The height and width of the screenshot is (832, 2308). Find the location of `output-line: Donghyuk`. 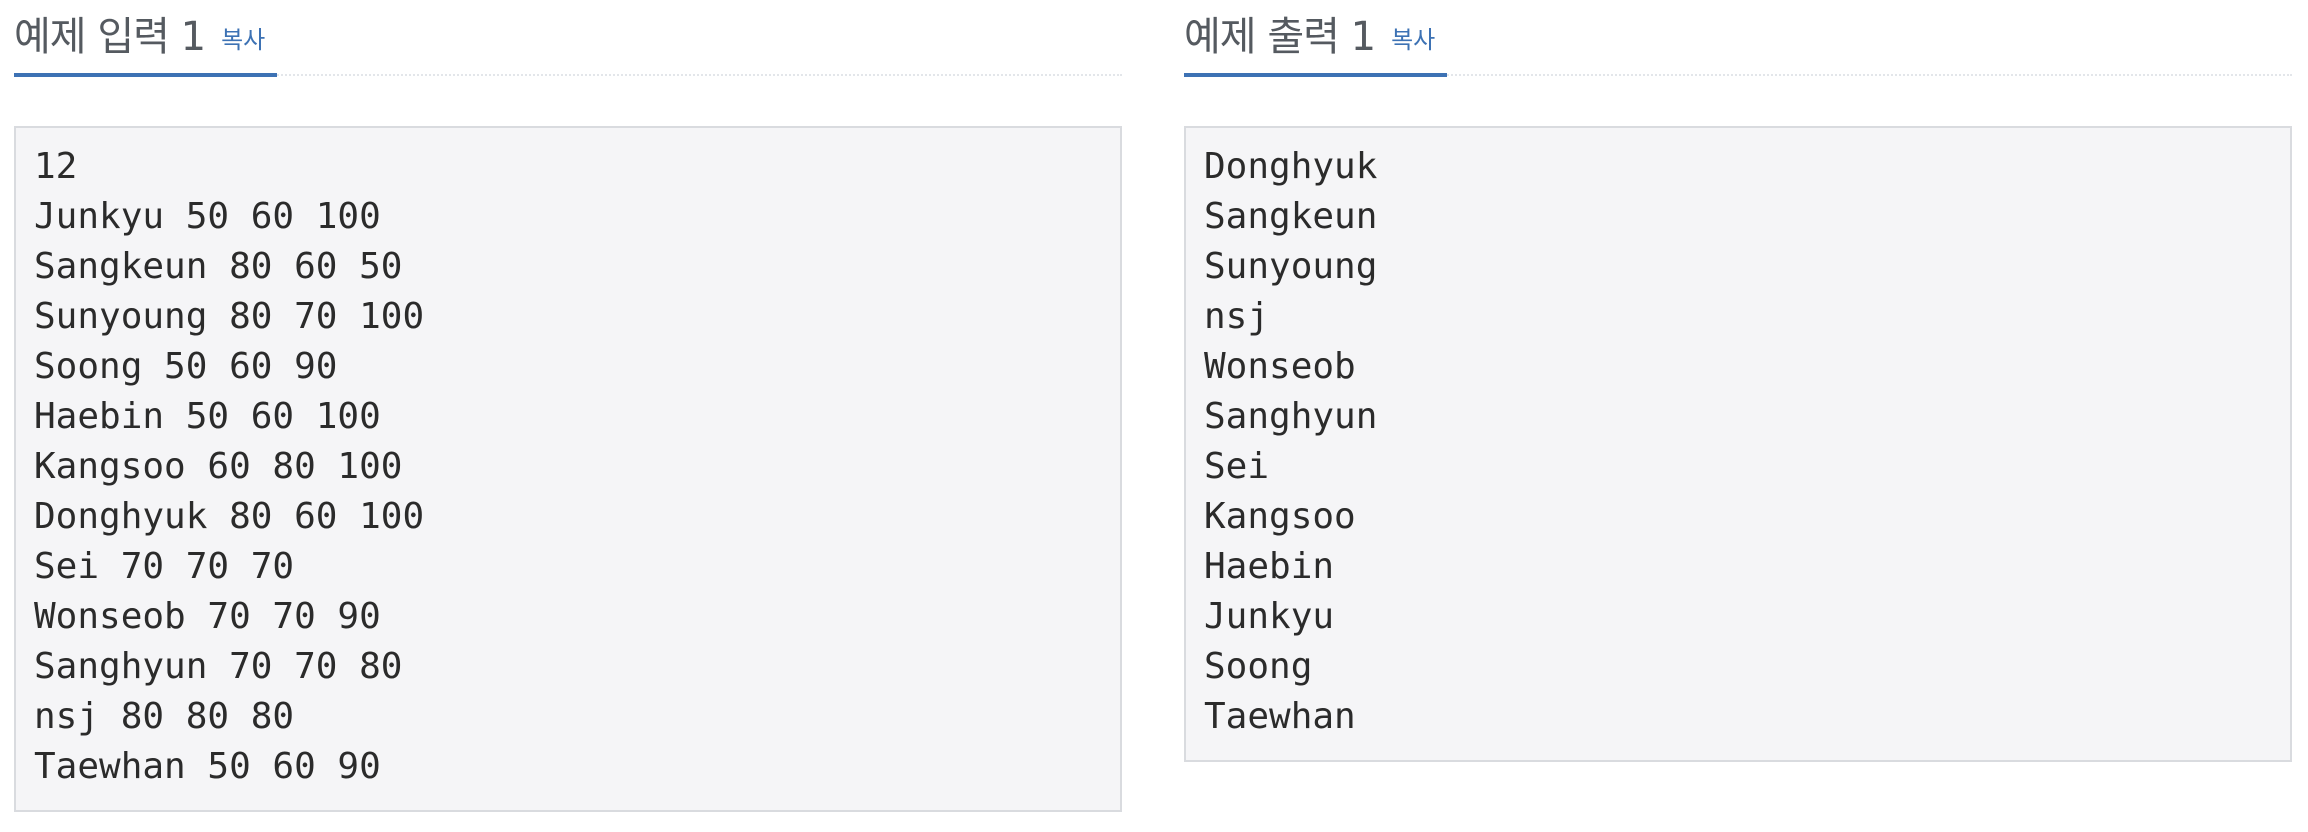

output-line: Donghyuk is located at coordinates (1291, 166).